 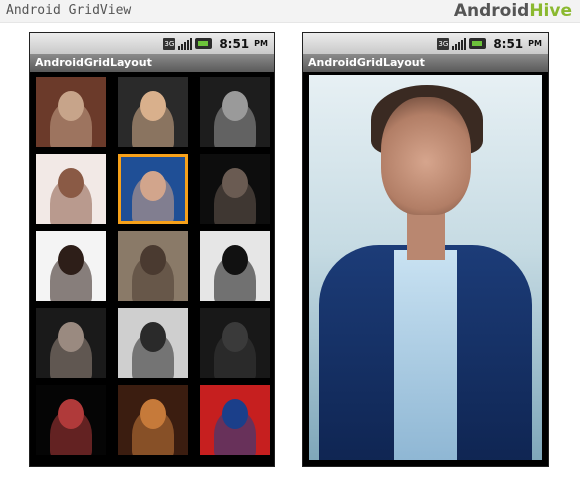 What do you see at coordinates (426, 156) in the screenshot?
I see `portrait-head` at bounding box center [426, 156].